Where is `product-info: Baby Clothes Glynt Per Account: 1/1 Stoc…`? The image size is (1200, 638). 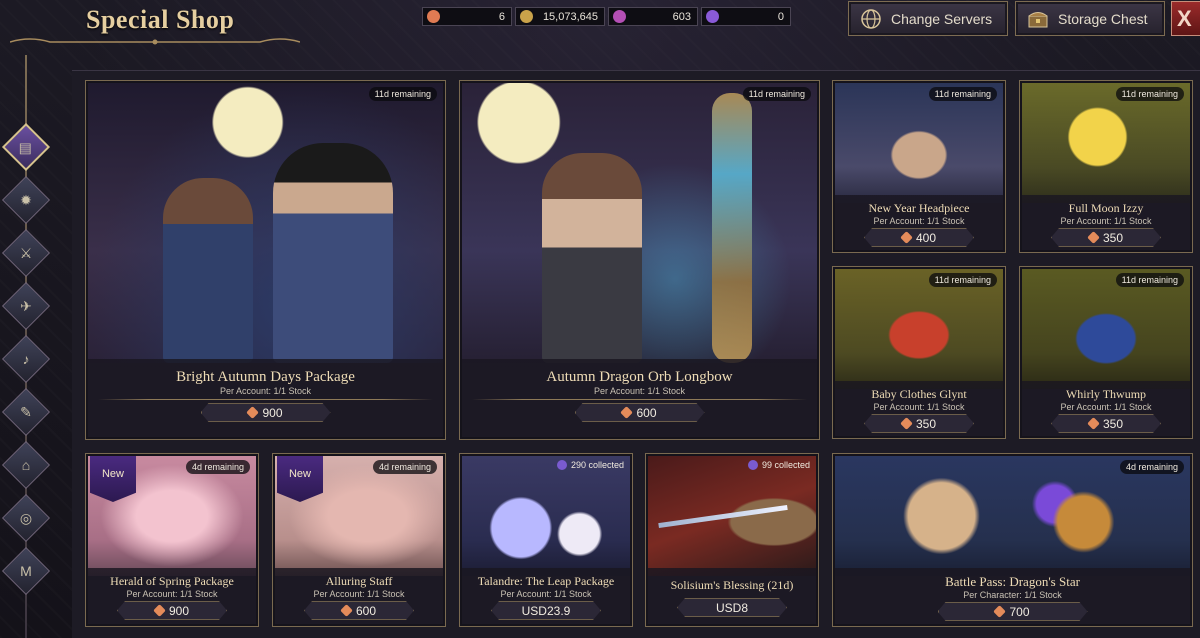
product-info: Baby Clothes Glynt Per Account: 1/1 Stoc… is located at coordinates (919, 408).